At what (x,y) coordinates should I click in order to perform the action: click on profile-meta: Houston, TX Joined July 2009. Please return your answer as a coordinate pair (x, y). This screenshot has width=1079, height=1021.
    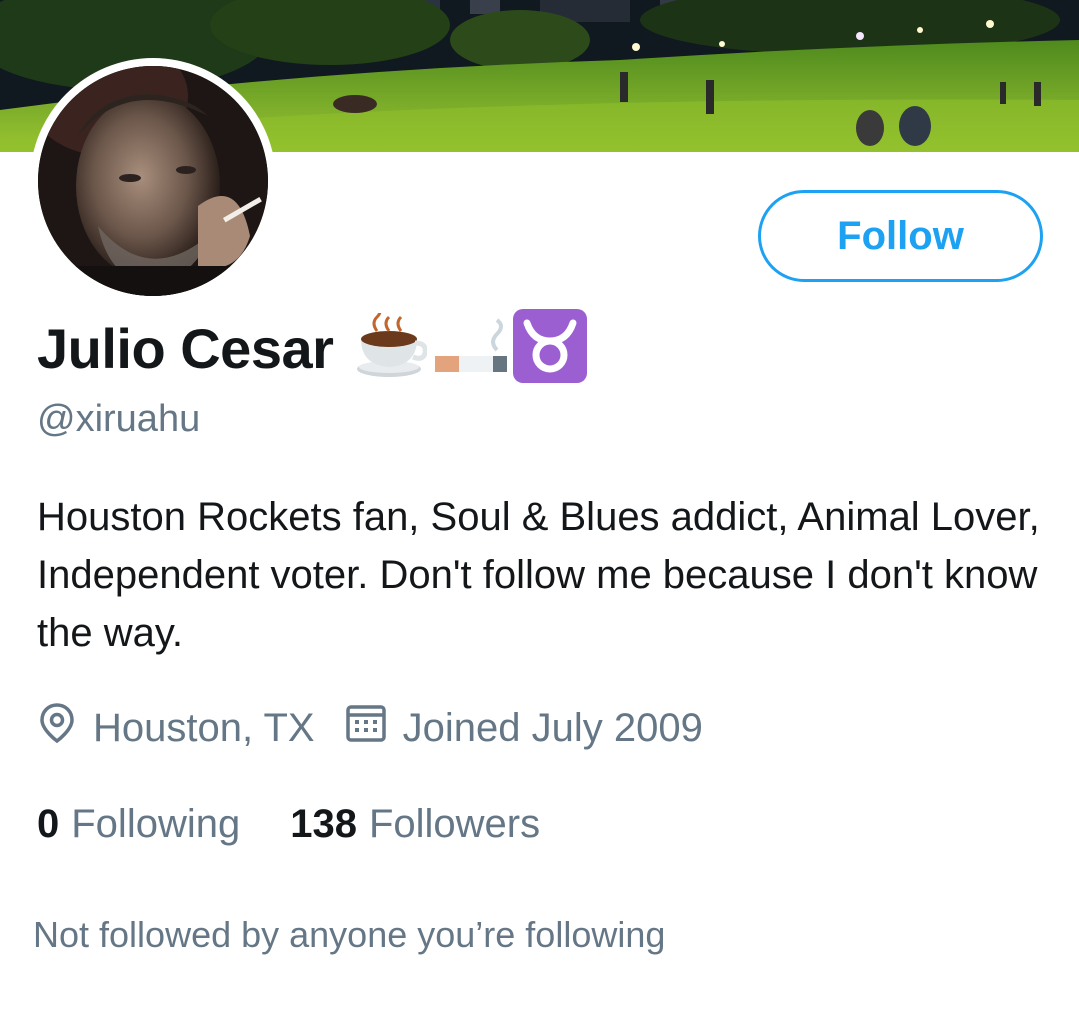
    Looking at the image, I should click on (370, 728).